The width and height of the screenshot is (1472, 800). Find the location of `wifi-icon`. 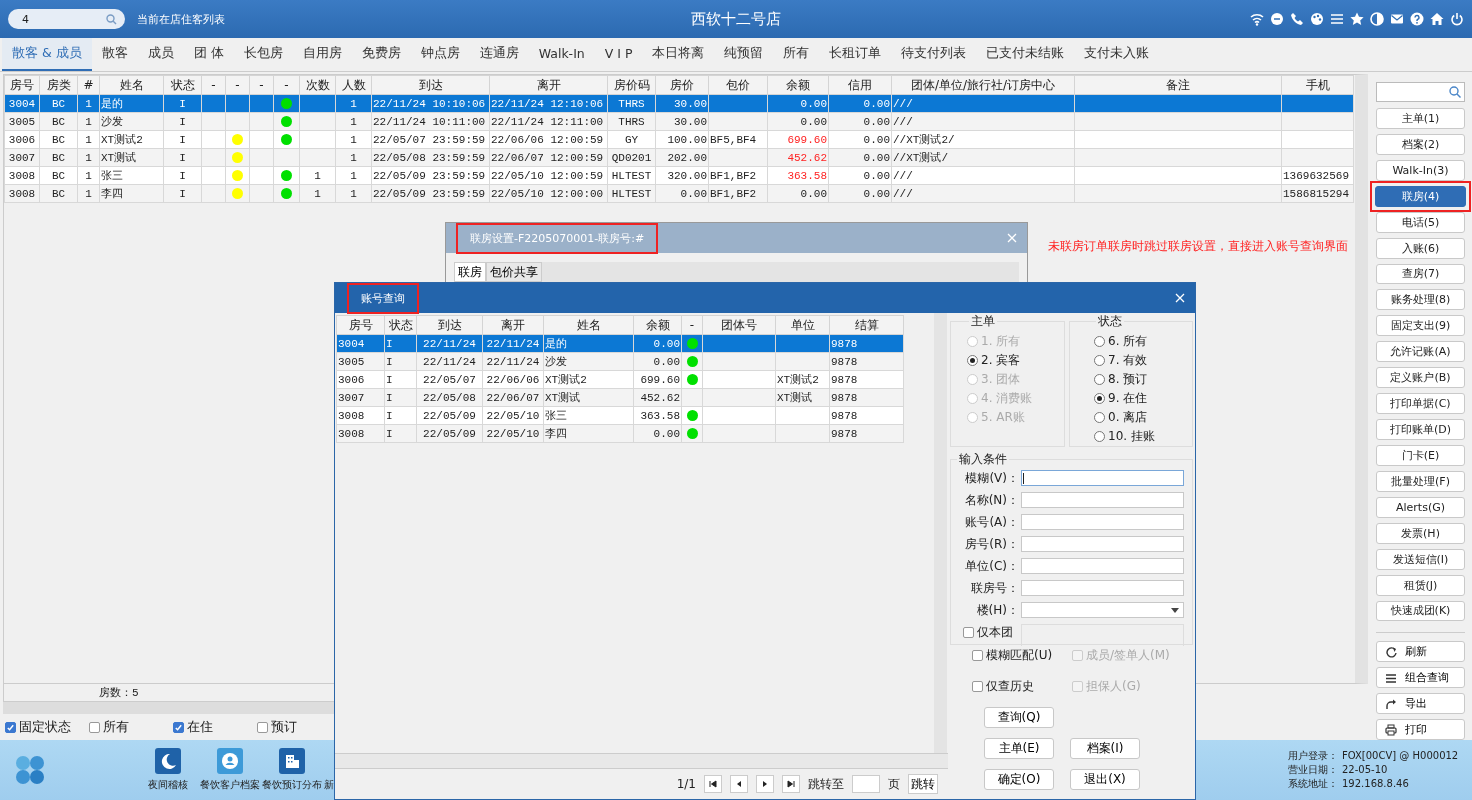

wifi-icon is located at coordinates (1257, 19).